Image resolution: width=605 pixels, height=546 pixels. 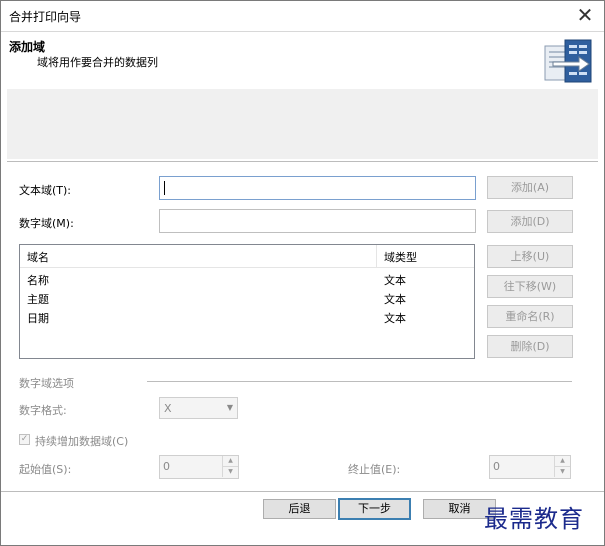 I want to click on window-title: 合并打印向导, so click(x=45, y=17).